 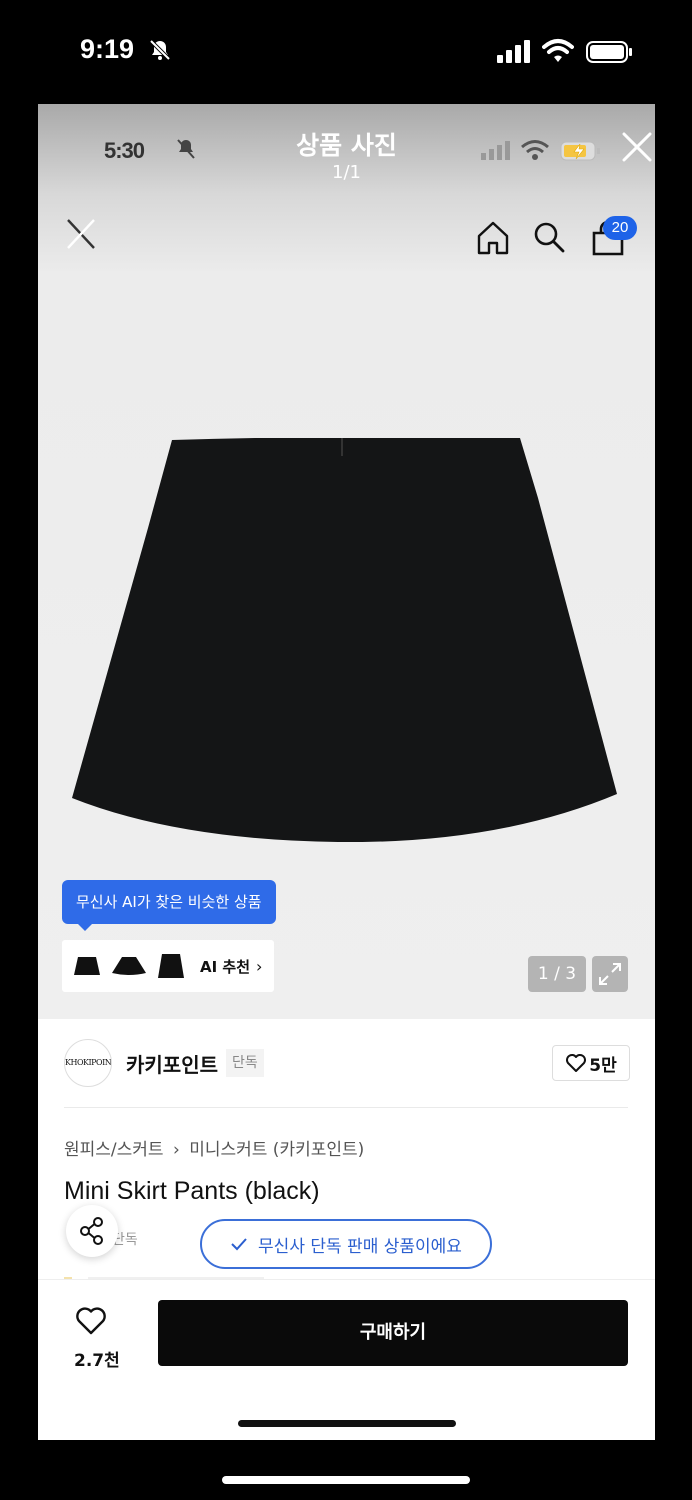 What do you see at coordinates (535, 150) in the screenshot?
I see `inner-wifi-icon` at bounding box center [535, 150].